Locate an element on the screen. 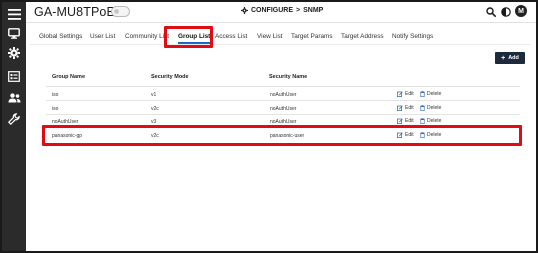 The height and width of the screenshot is (253, 538). device-title: GA-MU8TPoE+ is located at coordinates (78, 12).